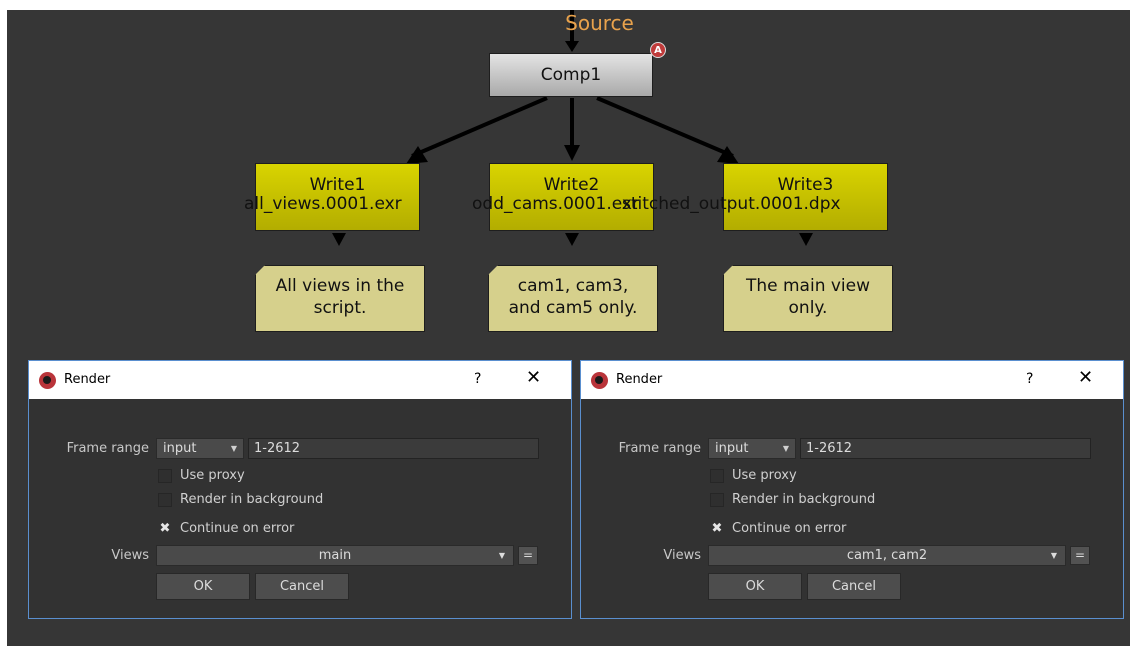 Image resolution: width=1130 pixels, height=646 pixels. Describe the element at coordinates (658, 50) in the screenshot. I see `comp1-badge: A` at that location.